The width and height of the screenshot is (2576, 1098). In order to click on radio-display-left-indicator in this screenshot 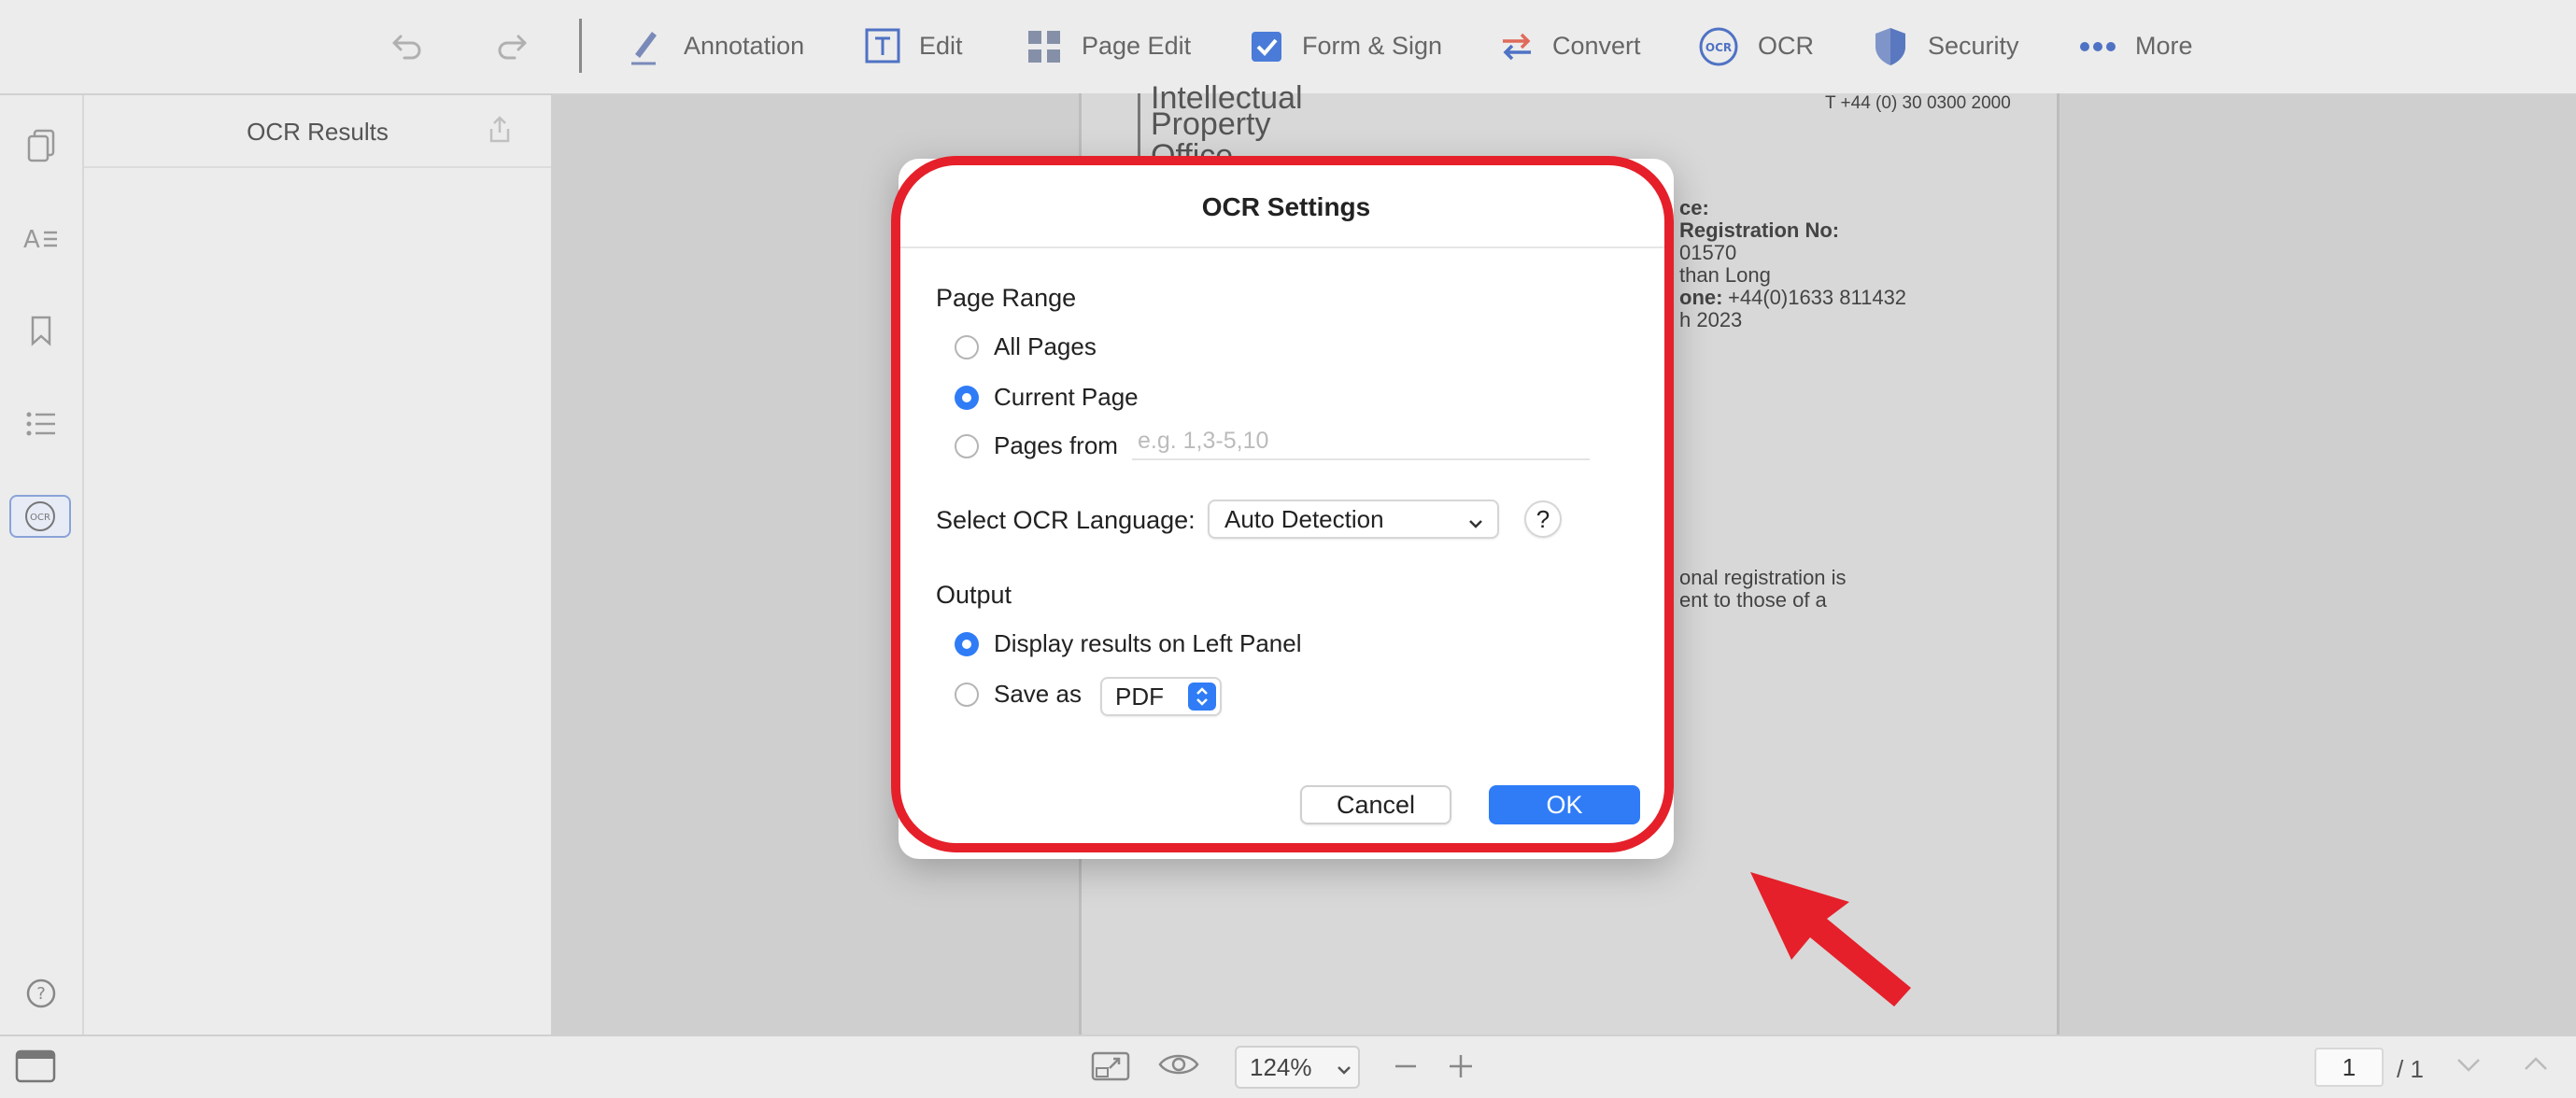, I will do `click(967, 644)`.